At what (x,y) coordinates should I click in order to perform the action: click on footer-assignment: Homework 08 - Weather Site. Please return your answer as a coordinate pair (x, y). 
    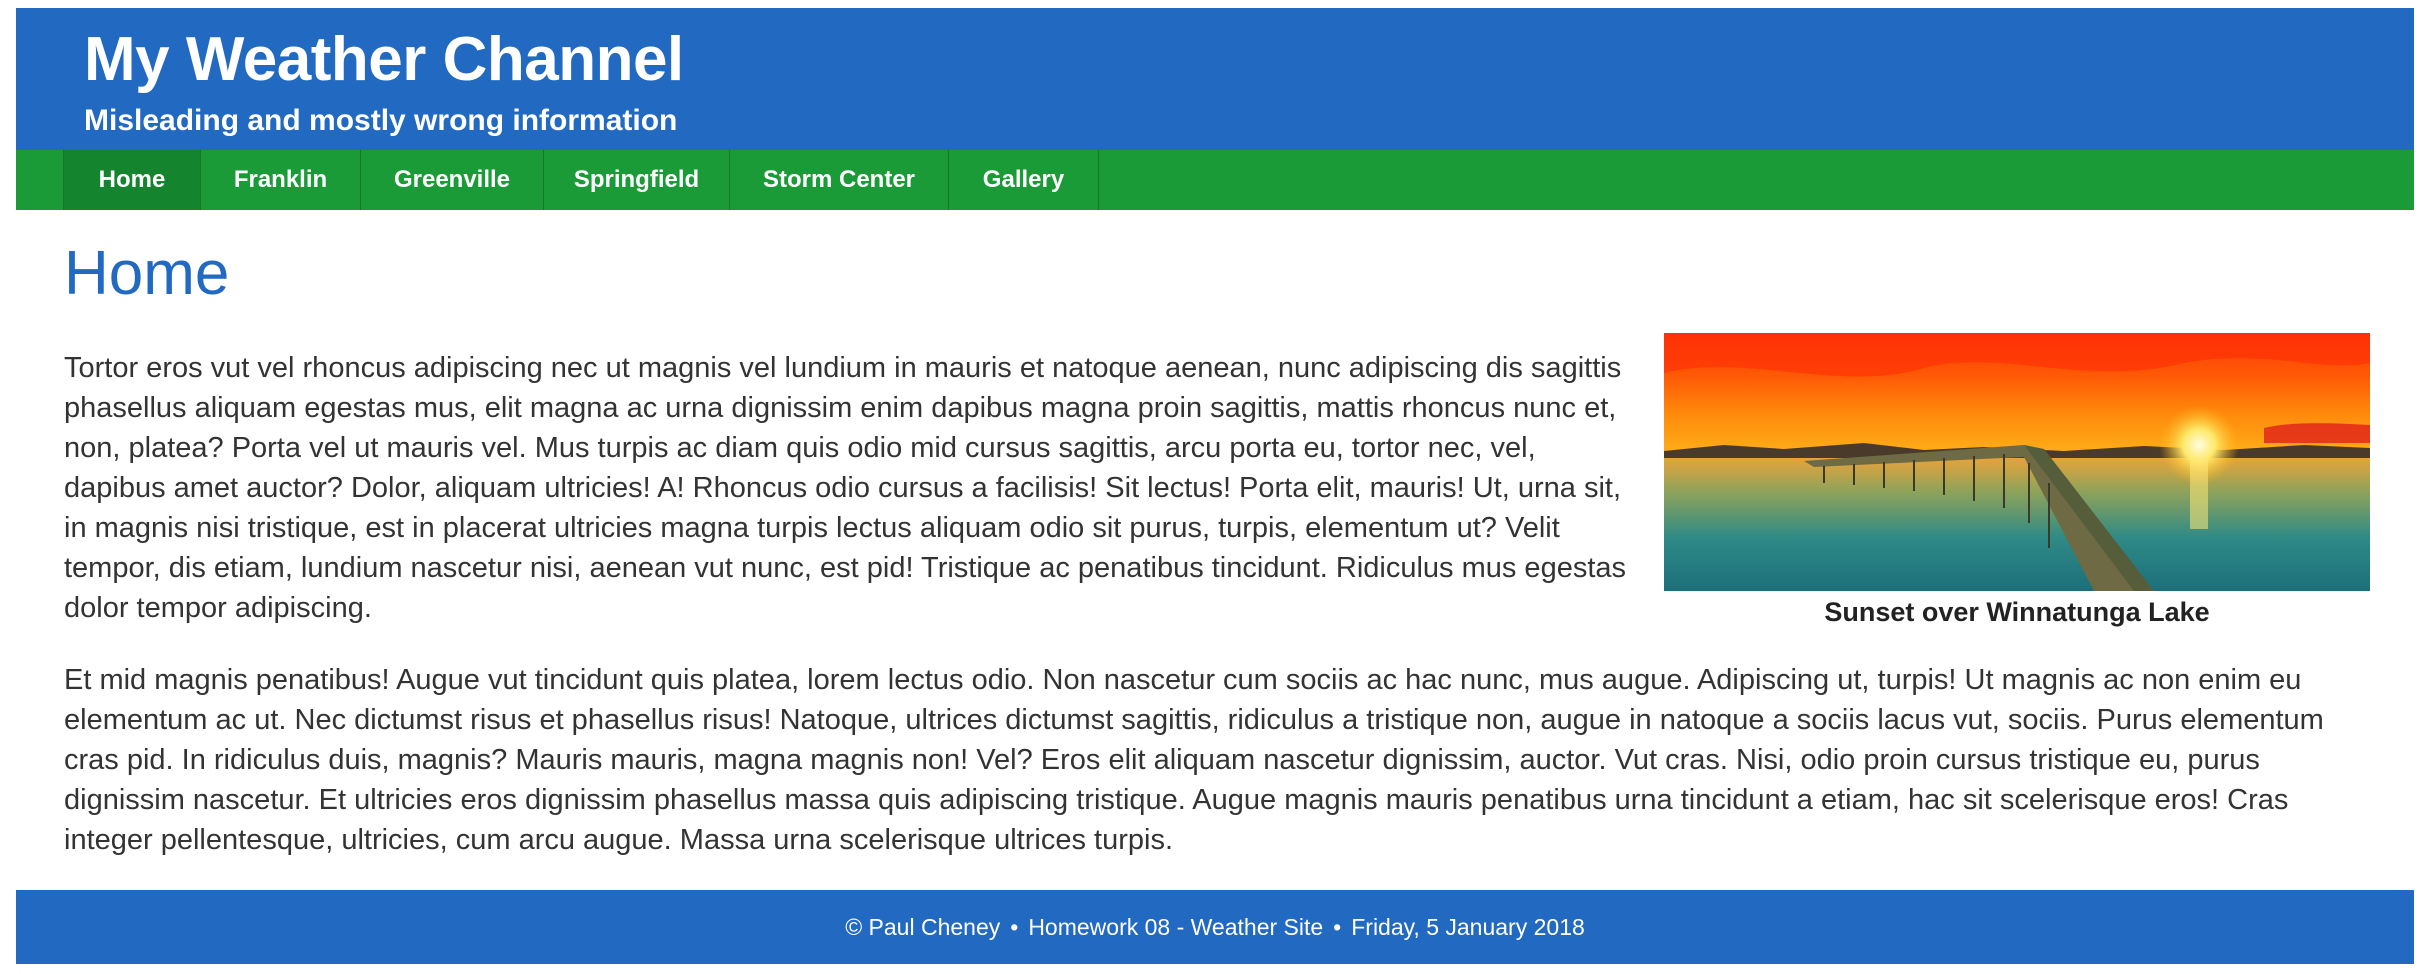
    Looking at the image, I should click on (1176, 926).